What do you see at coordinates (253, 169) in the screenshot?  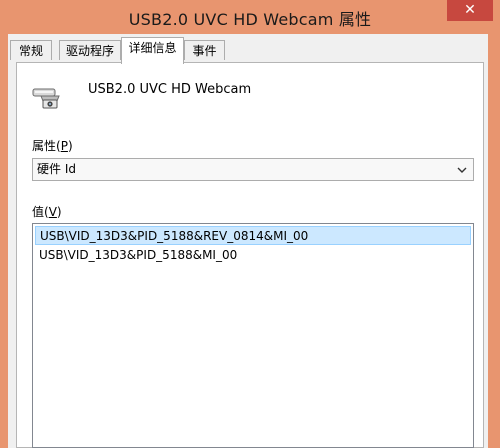 I see `property-dropdown: 硬件 Id` at bounding box center [253, 169].